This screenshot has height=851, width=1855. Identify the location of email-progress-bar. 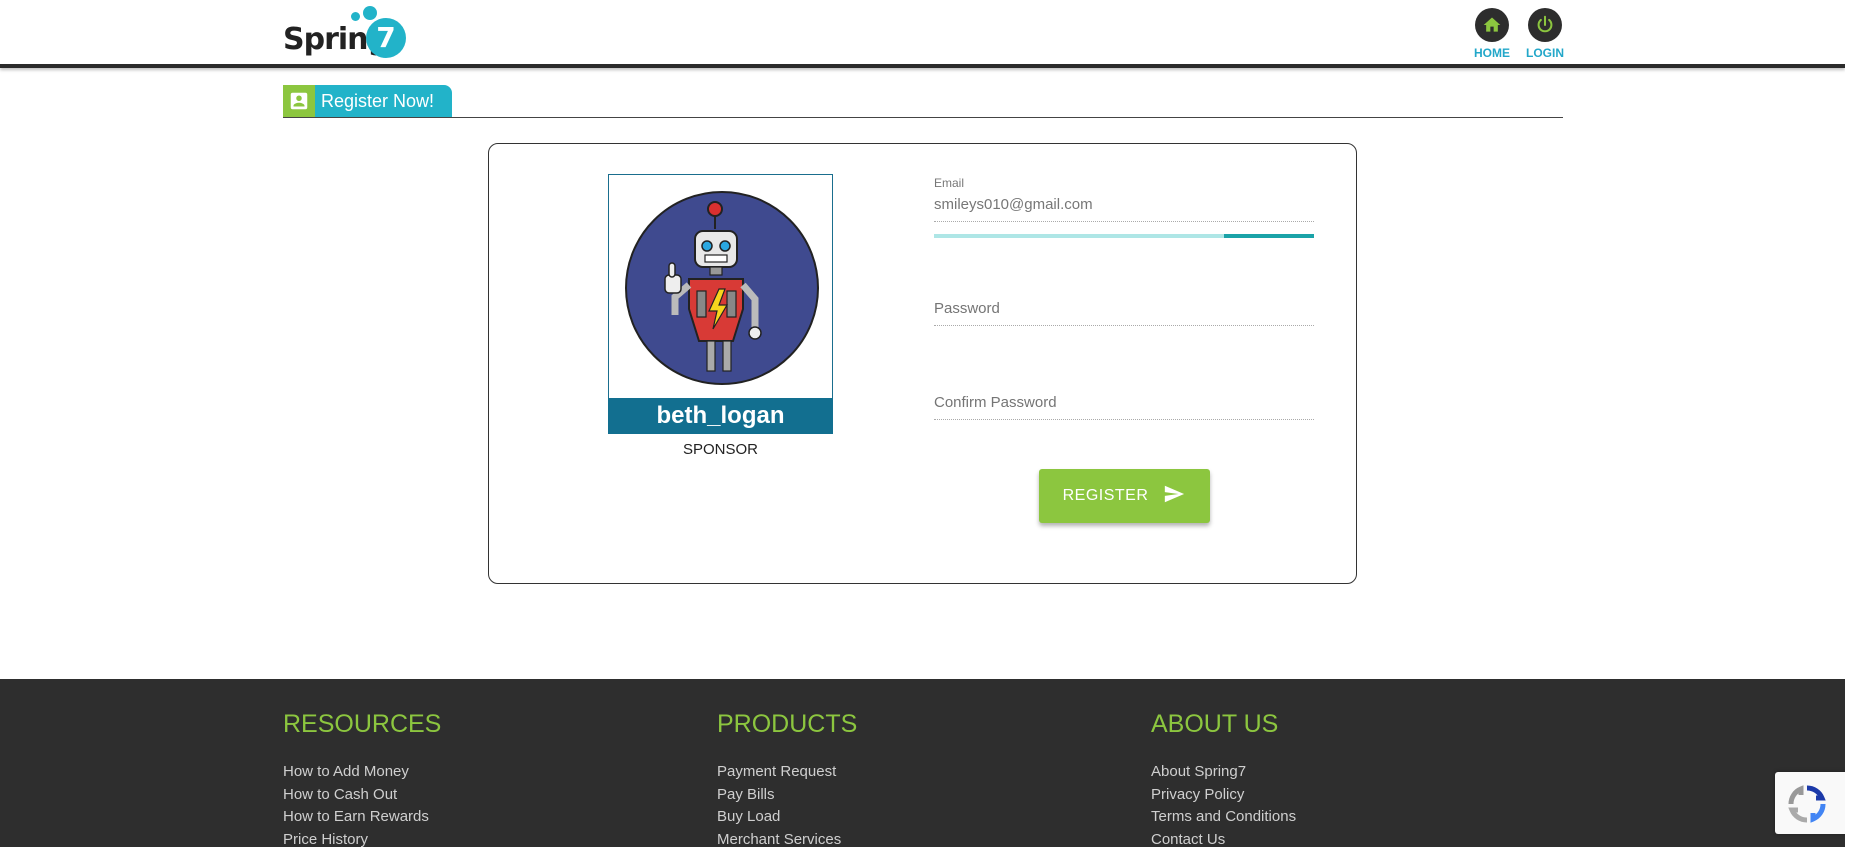
(1124, 236).